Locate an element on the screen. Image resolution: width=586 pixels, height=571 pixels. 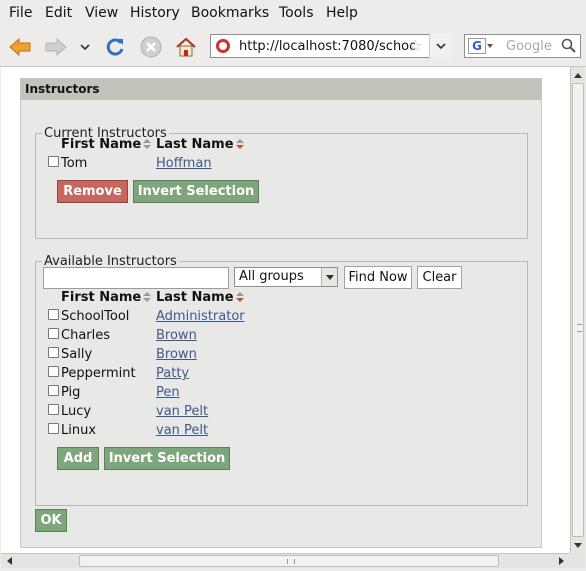
group-select: All groups is located at coordinates (286, 277).